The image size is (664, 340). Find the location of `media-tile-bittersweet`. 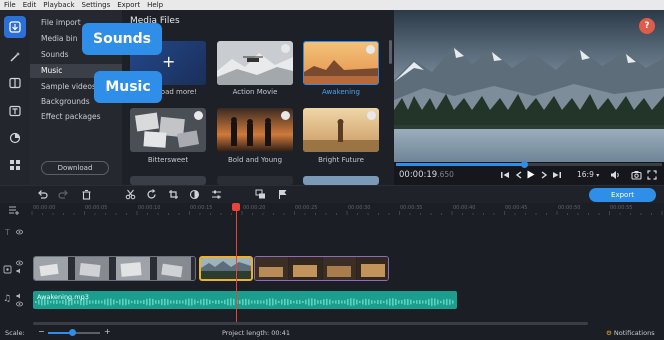

media-tile-bittersweet is located at coordinates (168, 130).